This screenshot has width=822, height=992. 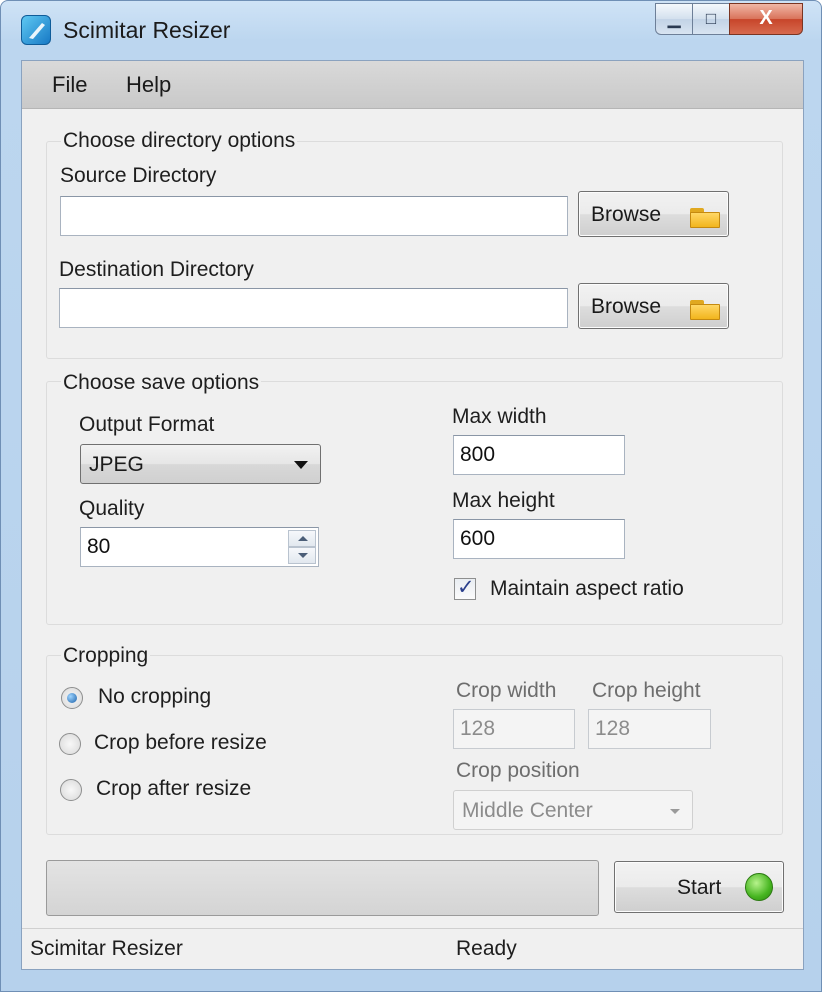 What do you see at coordinates (518, 770) in the screenshot?
I see `crop-position-label: Crop position` at bounding box center [518, 770].